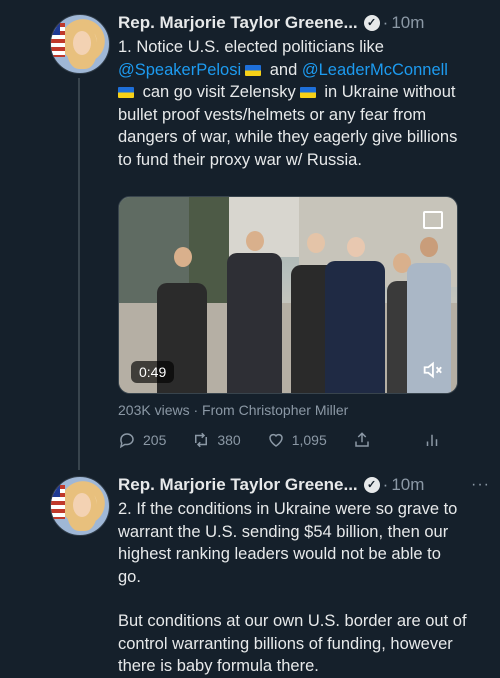 The image size is (500, 678). I want to click on tweet-text-part: and, so click(283, 69).